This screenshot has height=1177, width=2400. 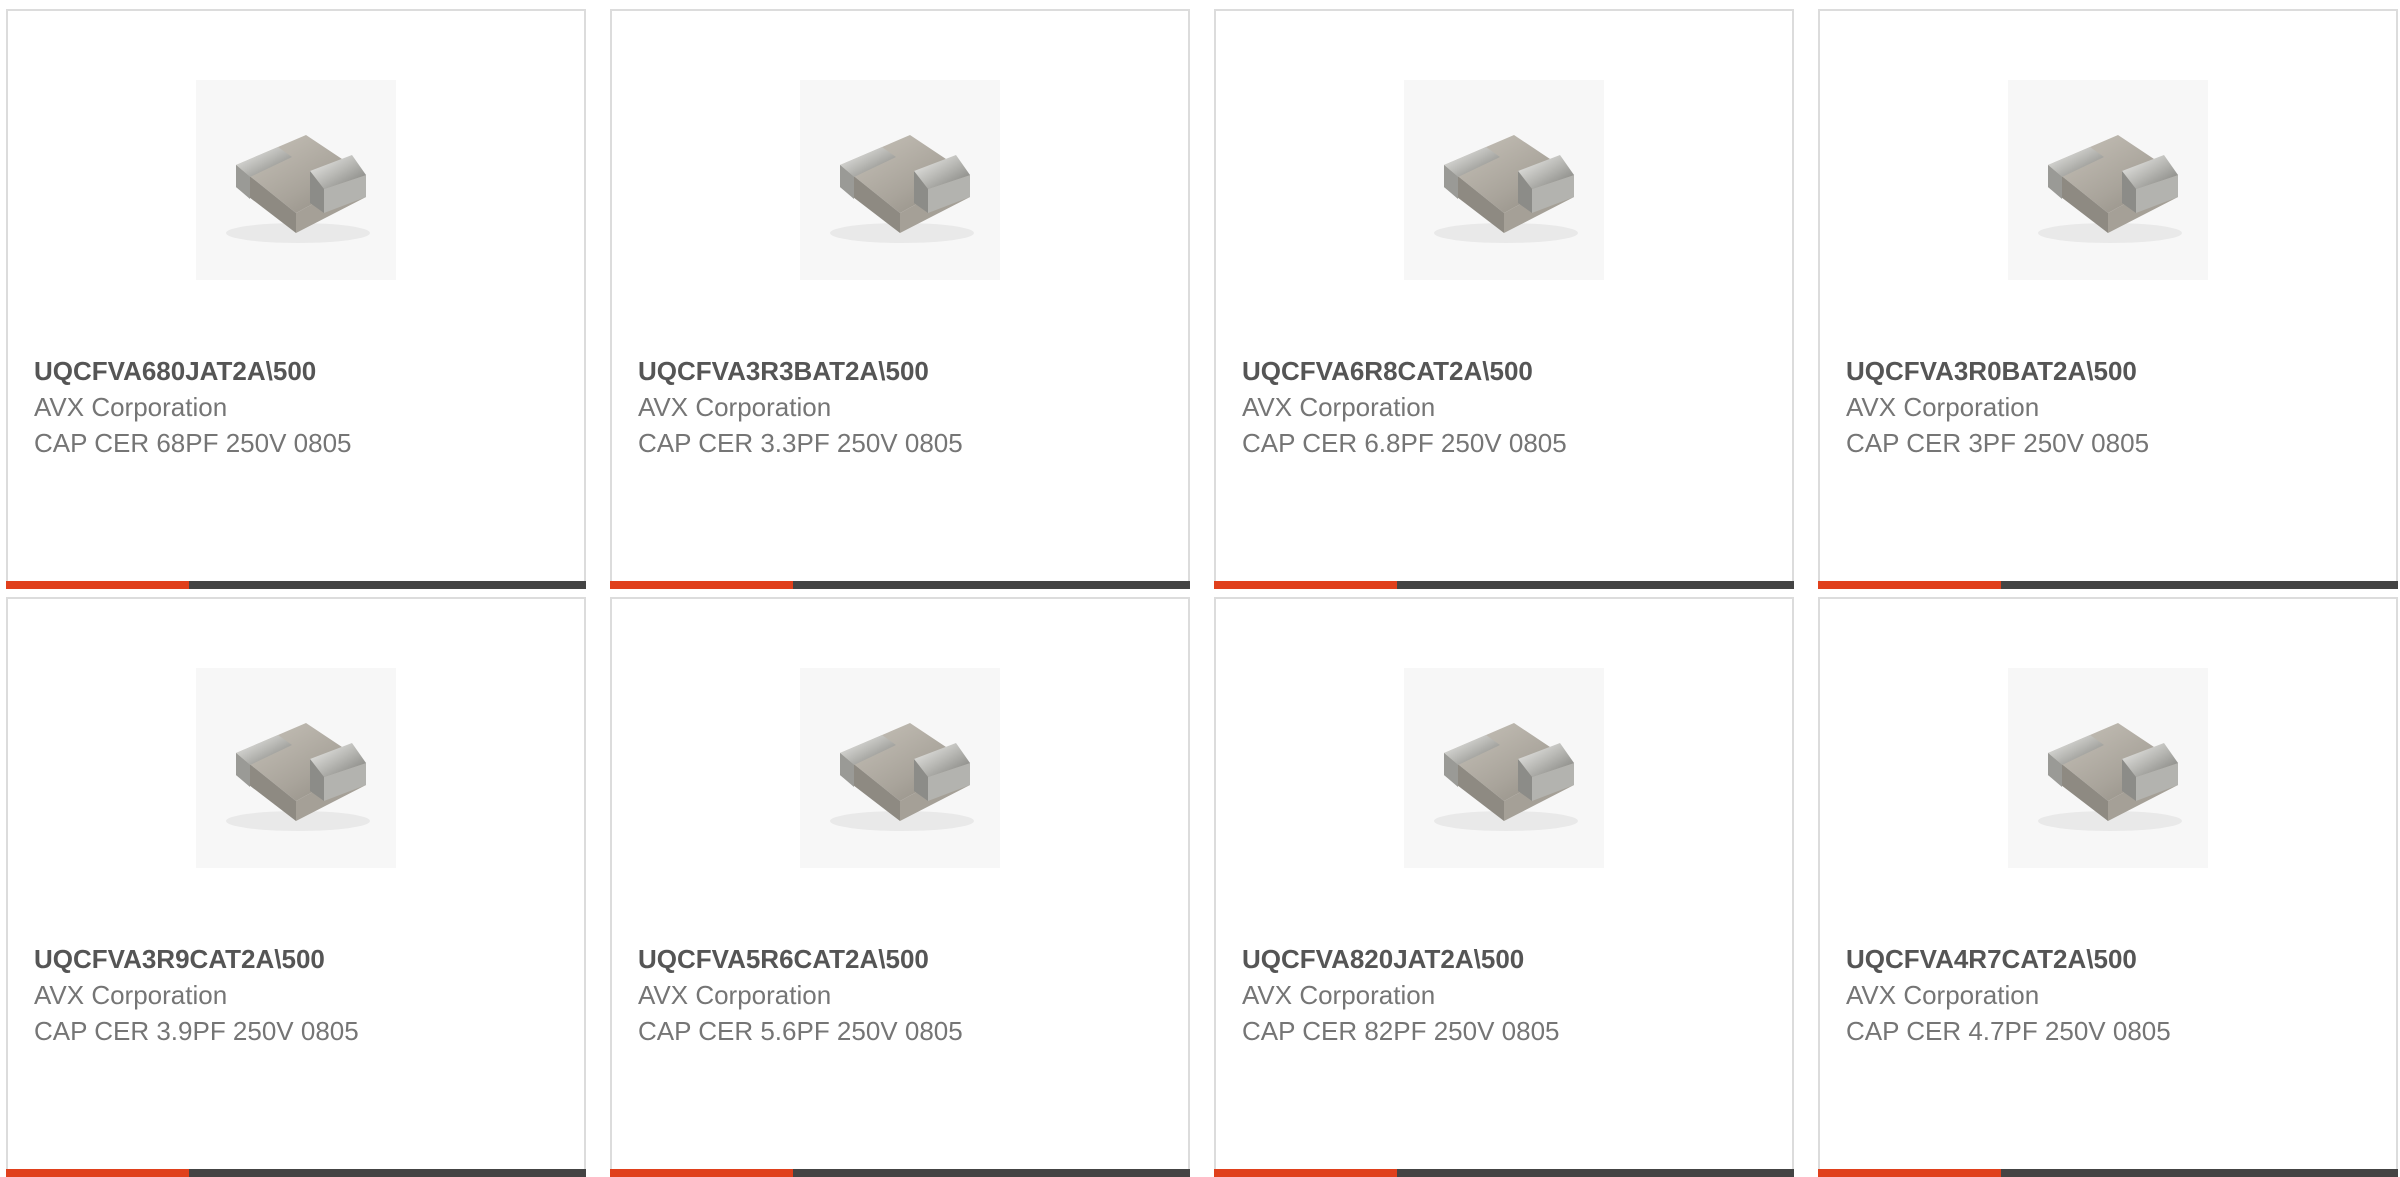 What do you see at coordinates (1507, 371) in the screenshot?
I see `part-number-link: UQCFVA6R8CAT2A\500` at bounding box center [1507, 371].